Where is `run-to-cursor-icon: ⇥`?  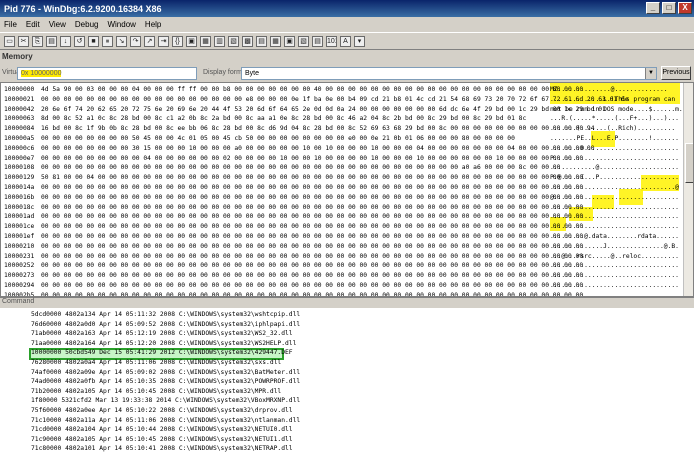 run-to-cursor-icon: ⇥ is located at coordinates (163, 41).